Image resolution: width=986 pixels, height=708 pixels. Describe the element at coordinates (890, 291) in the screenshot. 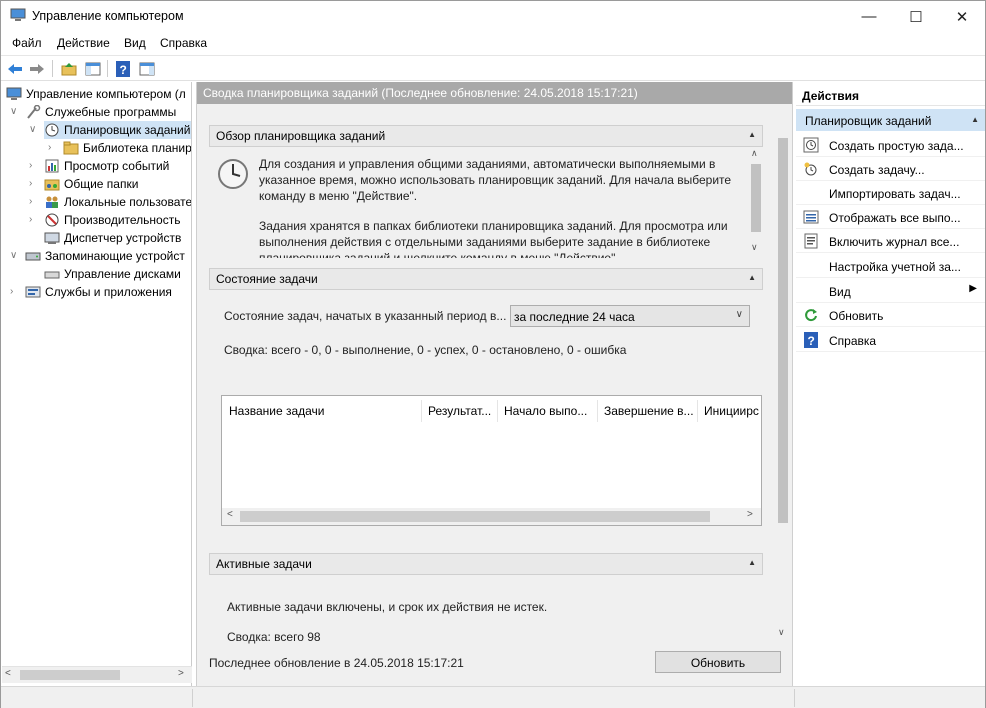

I see `action-view: Вид ▶` at that location.